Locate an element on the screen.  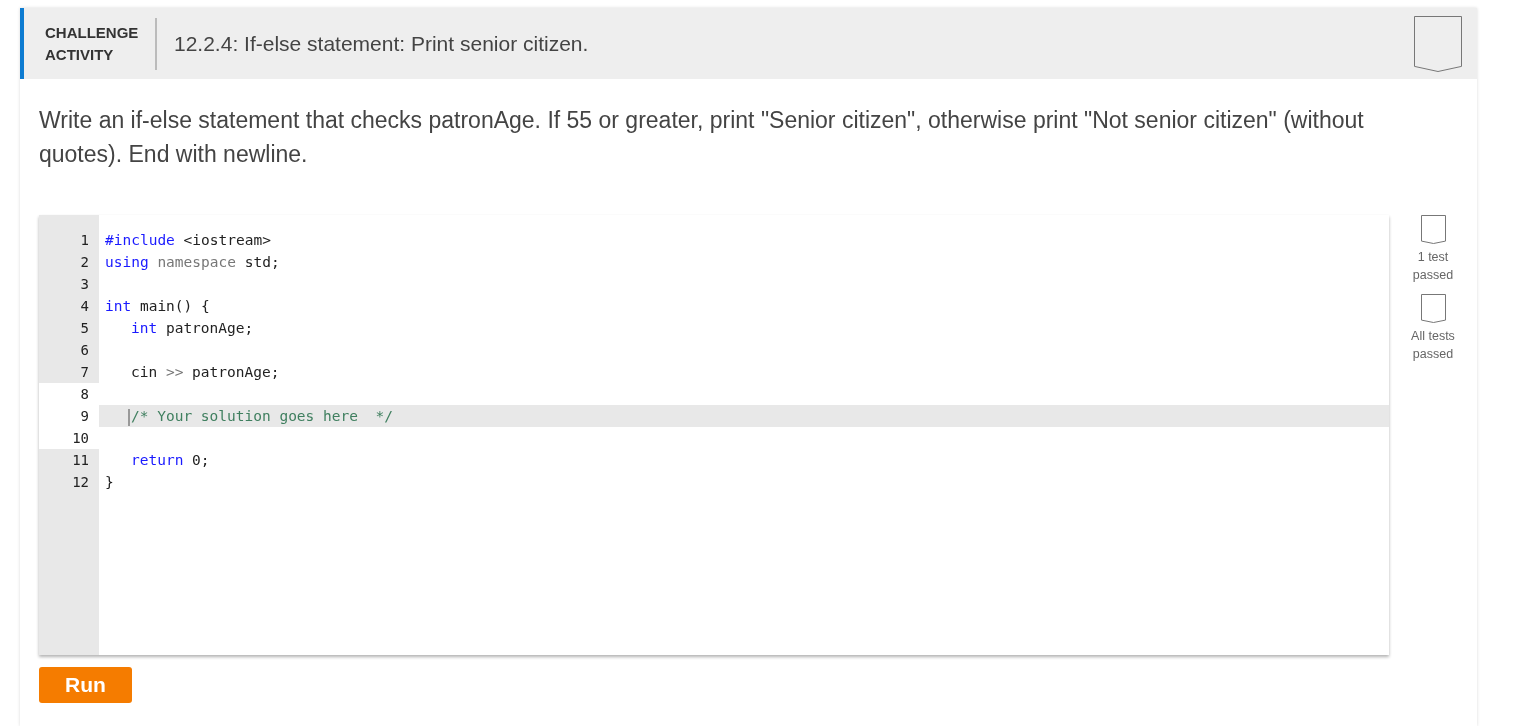
activity-title: 12.2.4: If-else statement: Print senior citizen. is located at coordinates (382, 43).